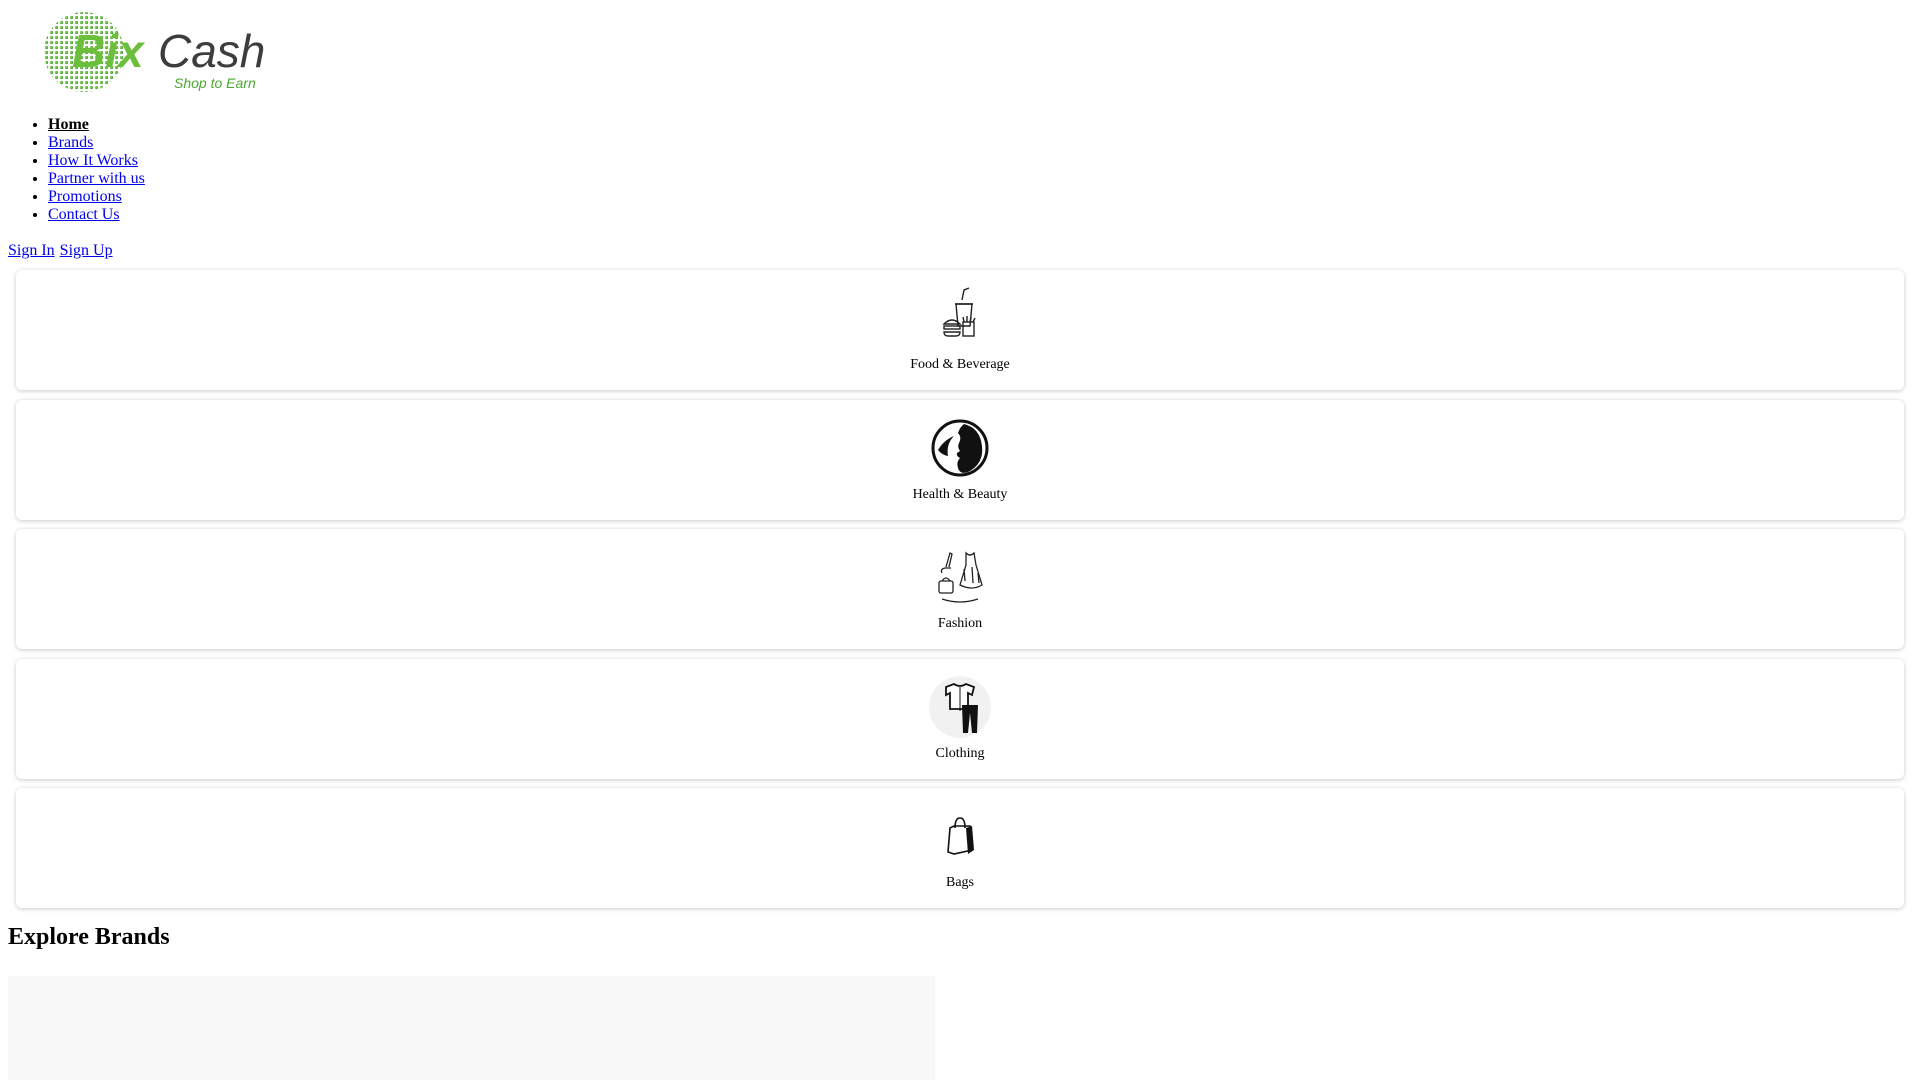  What do you see at coordinates (70, 142) in the screenshot?
I see `nav-link-brands: Brands` at bounding box center [70, 142].